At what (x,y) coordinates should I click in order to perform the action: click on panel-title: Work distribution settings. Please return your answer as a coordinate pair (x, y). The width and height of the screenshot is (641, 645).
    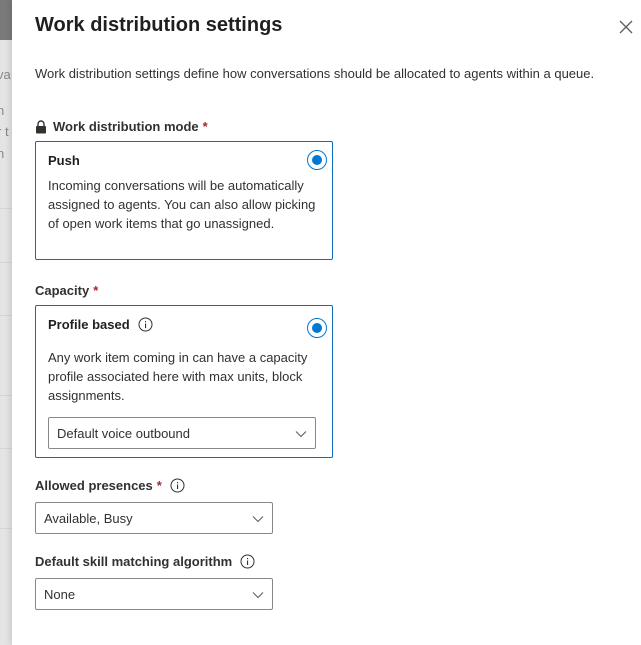
    Looking at the image, I should click on (159, 25).